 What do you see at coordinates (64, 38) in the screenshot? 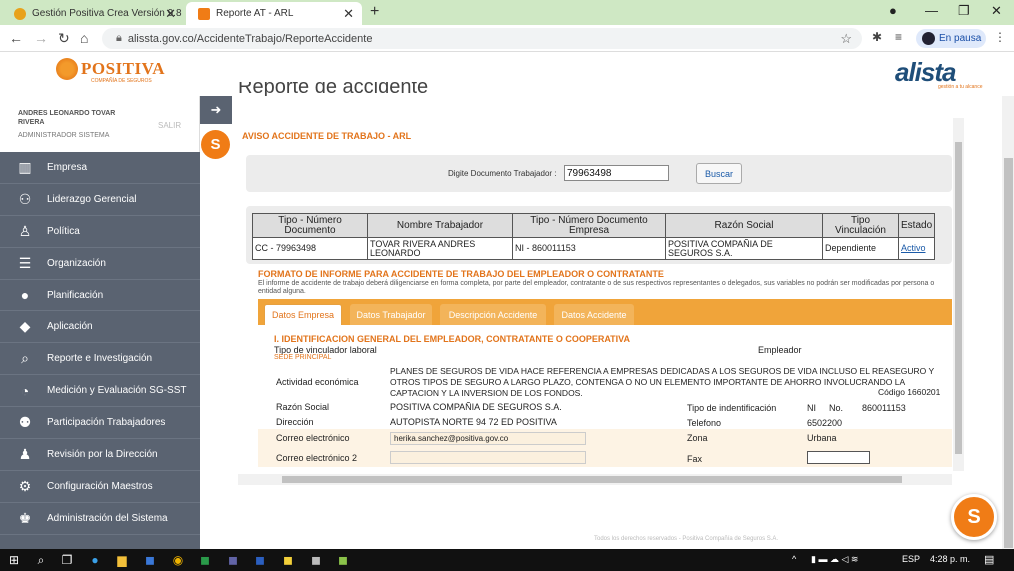
I see `reload-icon: ↻` at bounding box center [64, 38].